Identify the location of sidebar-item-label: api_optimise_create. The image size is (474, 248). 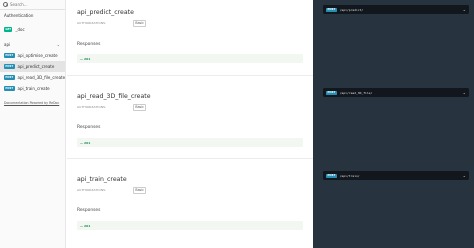
(37, 55).